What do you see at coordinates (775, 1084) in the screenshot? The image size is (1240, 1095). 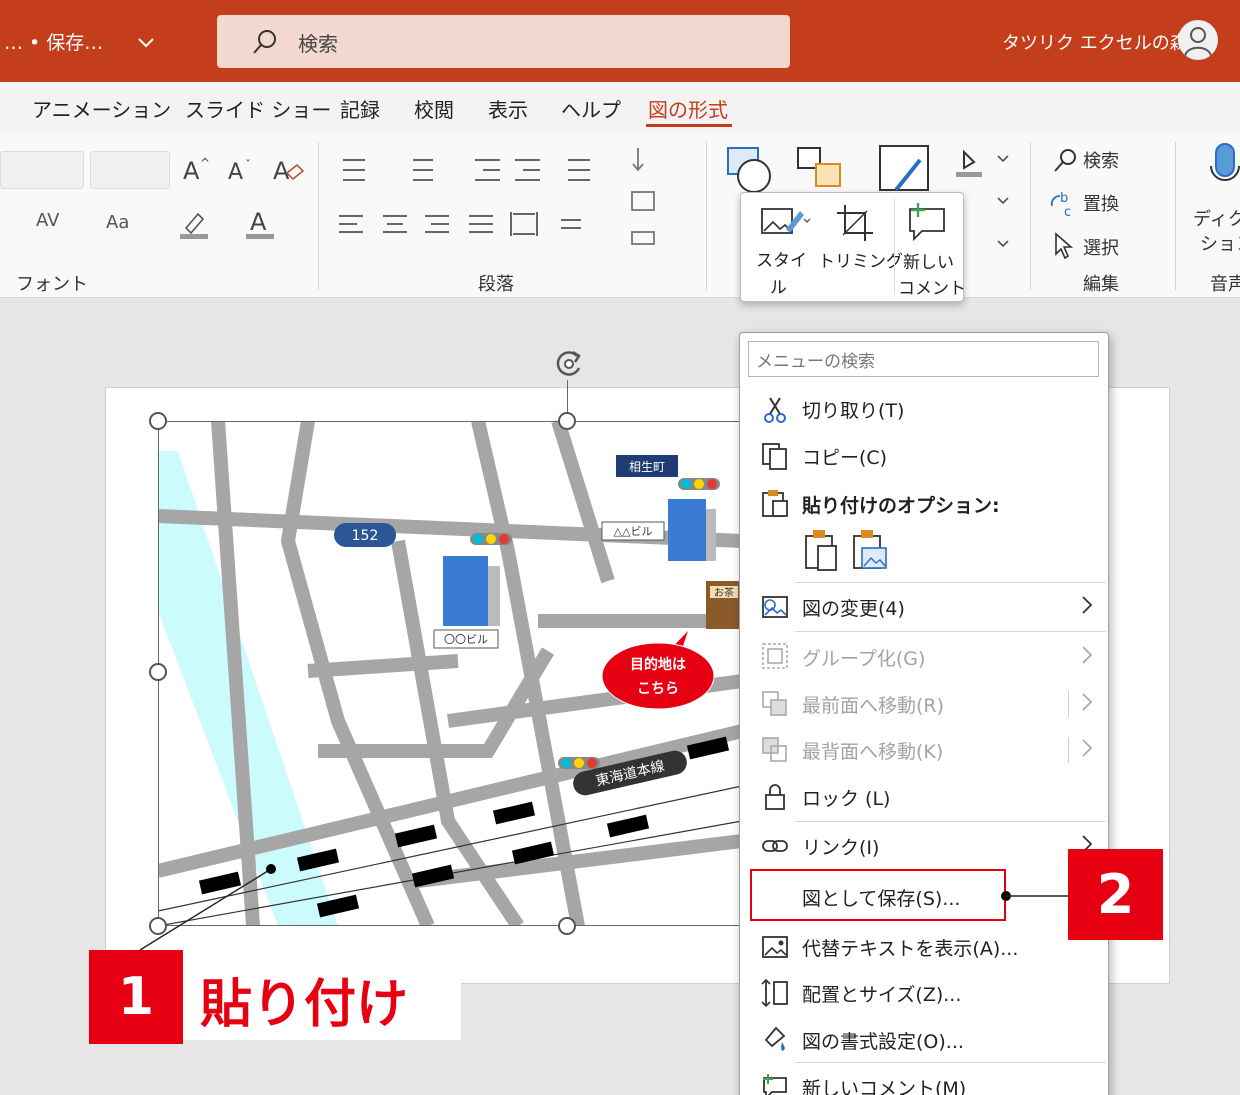 I see `comment-icon` at bounding box center [775, 1084].